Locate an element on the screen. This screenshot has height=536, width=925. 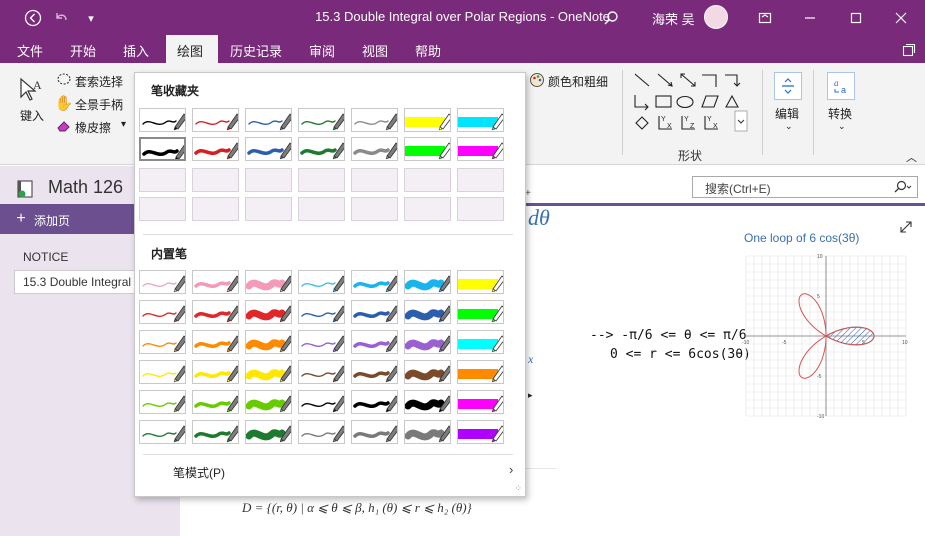
edit-button: 编辑 is located at coordinates (787, 113).